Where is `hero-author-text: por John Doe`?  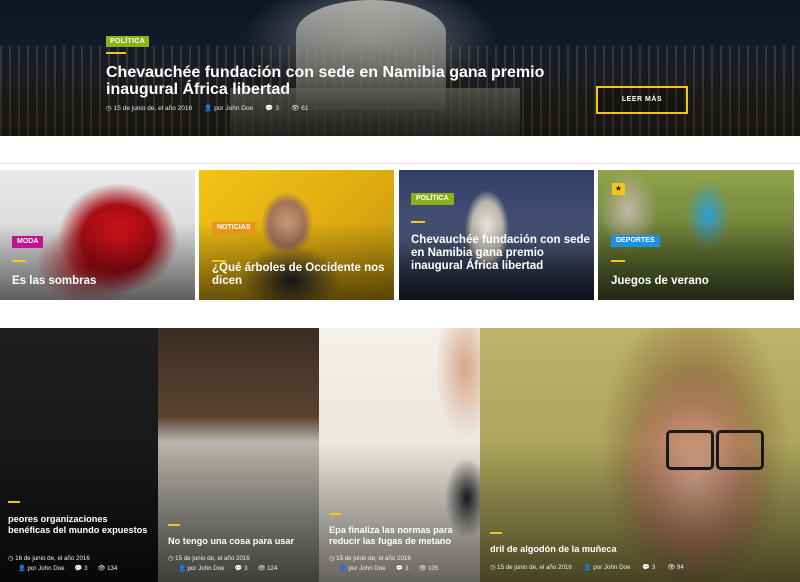 hero-author-text: por John Doe is located at coordinates (233, 108).